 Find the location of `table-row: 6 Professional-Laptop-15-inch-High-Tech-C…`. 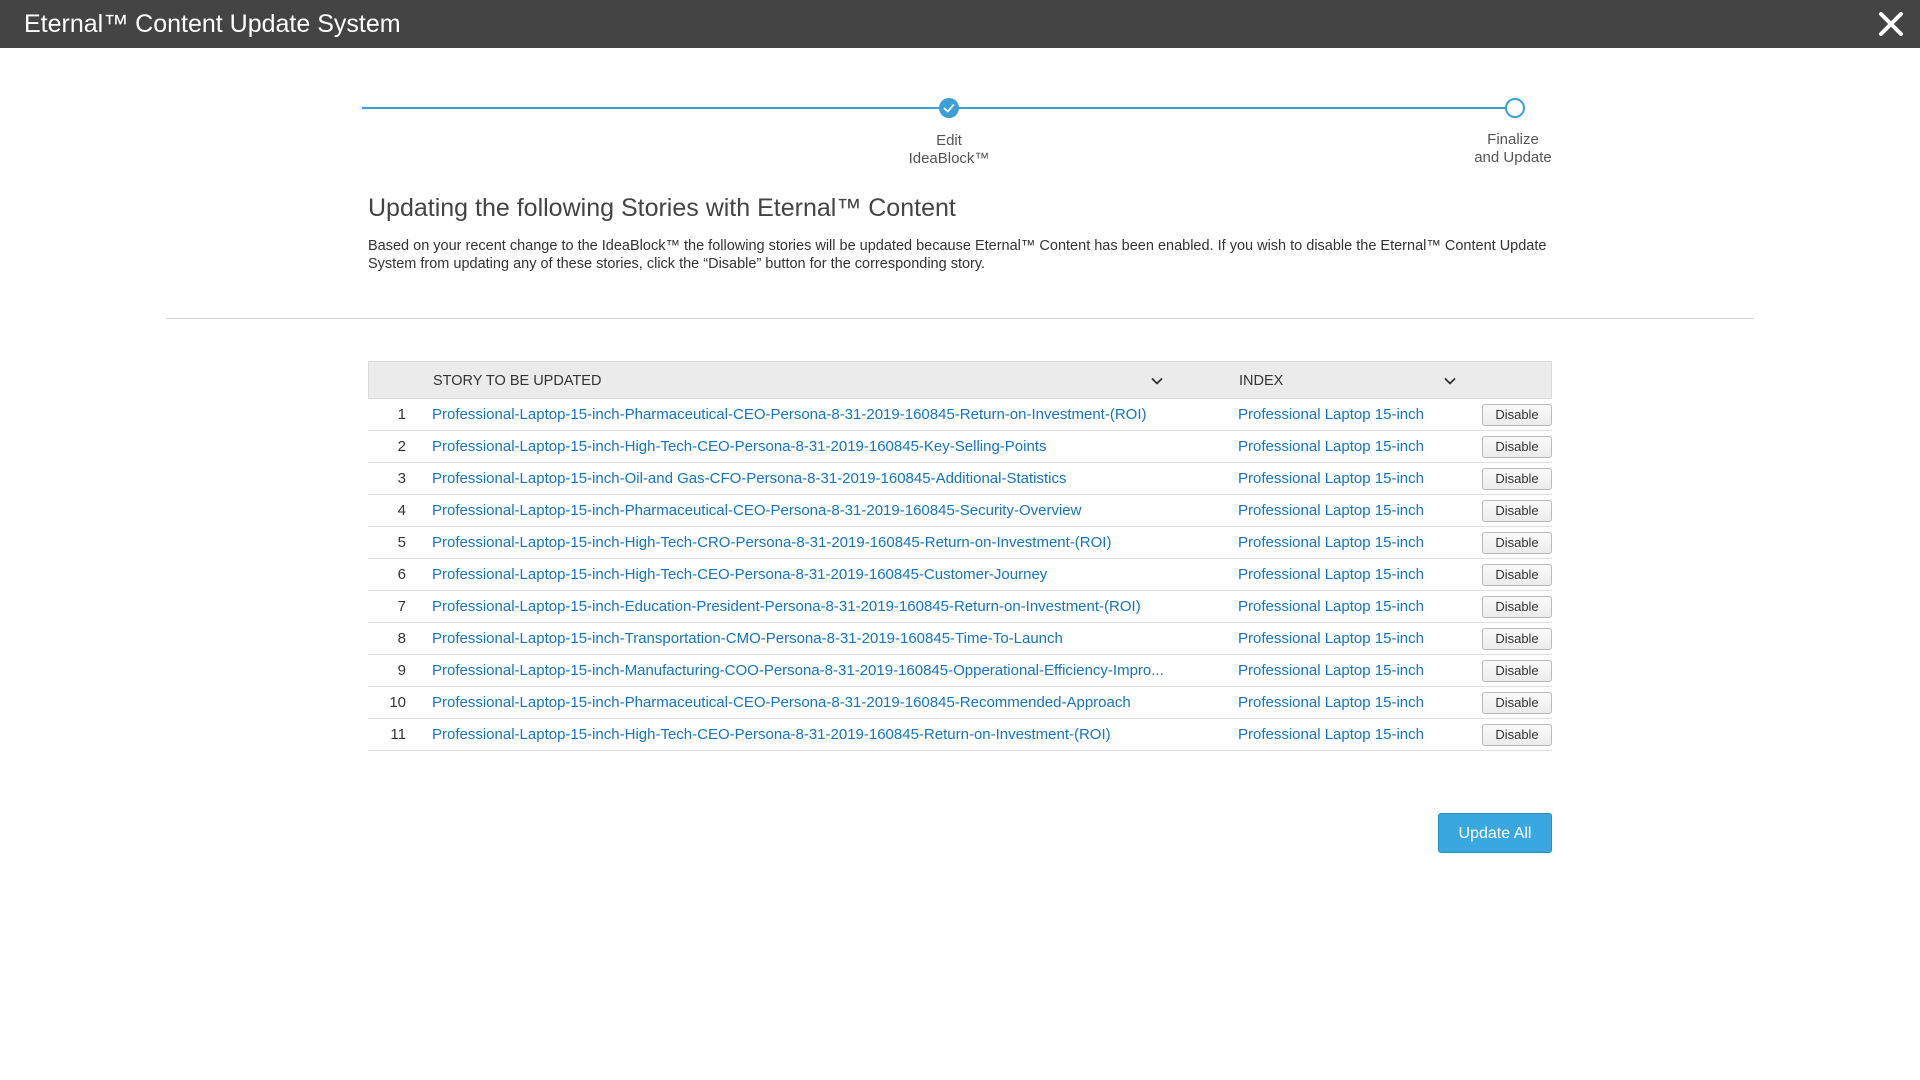

table-row: 6 Professional-Laptop-15-inch-High-Tech-C… is located at coordinates (960, 575).